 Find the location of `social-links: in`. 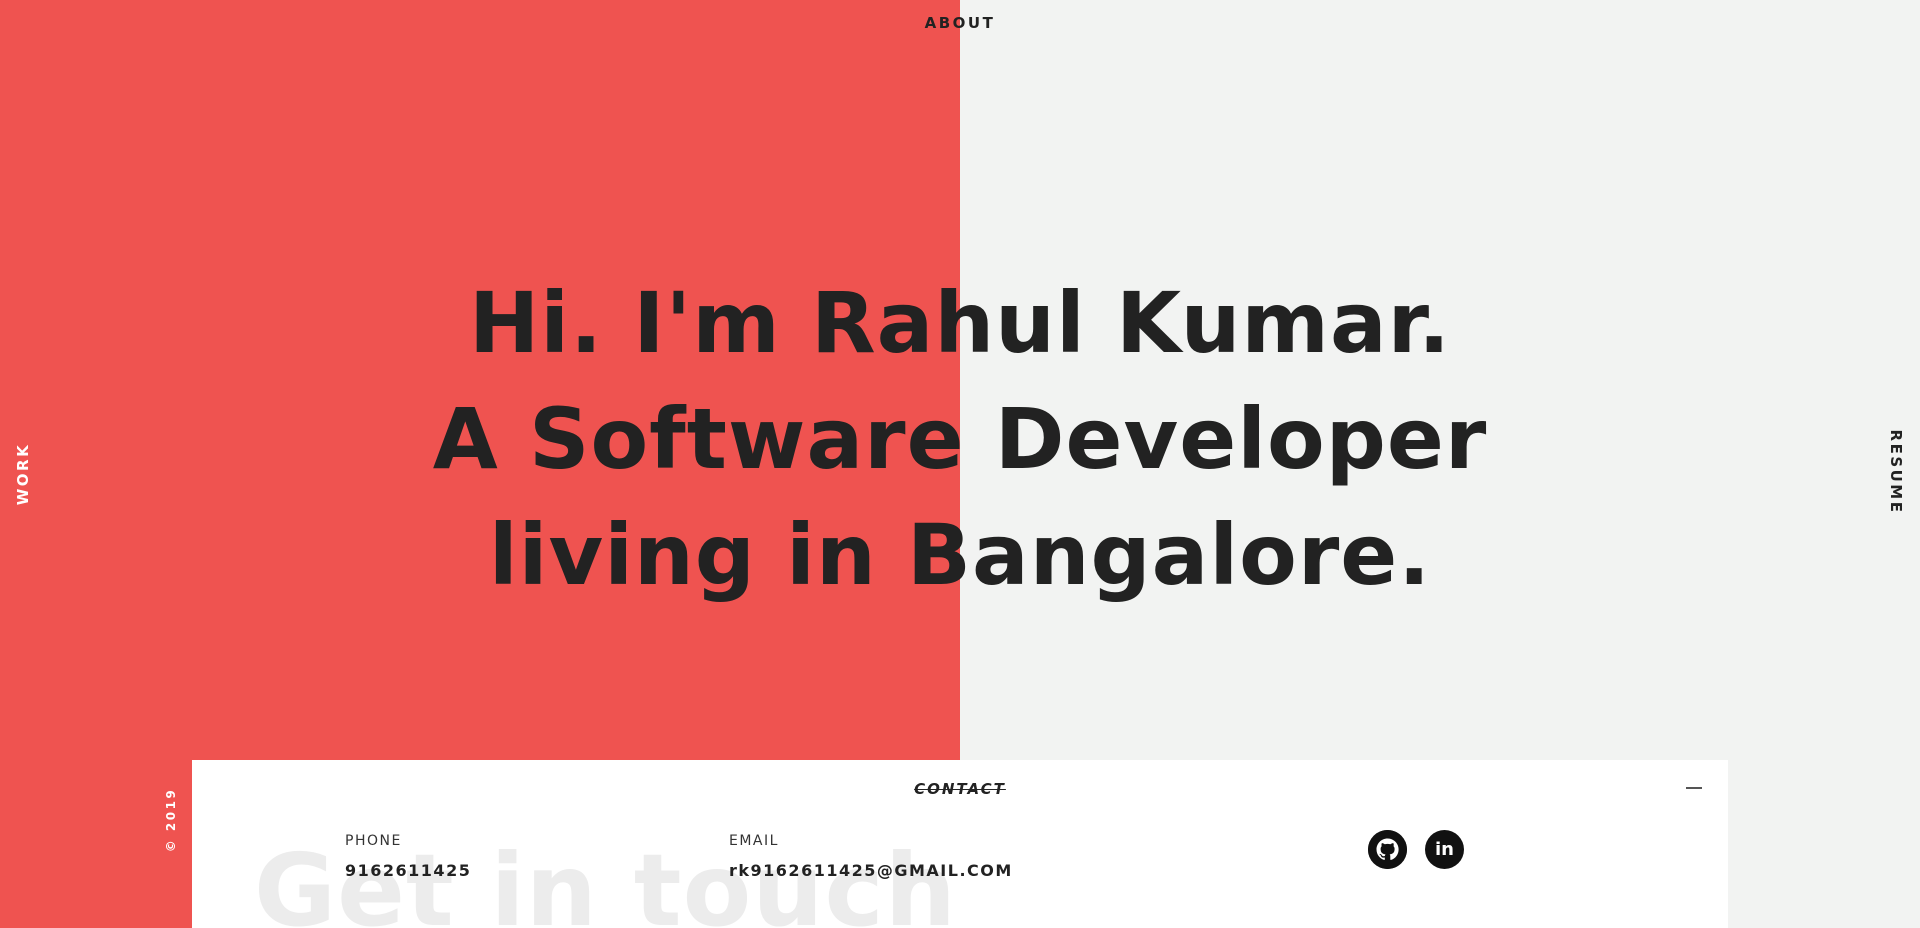

social-links: in is located at coordinates (1416, 849).